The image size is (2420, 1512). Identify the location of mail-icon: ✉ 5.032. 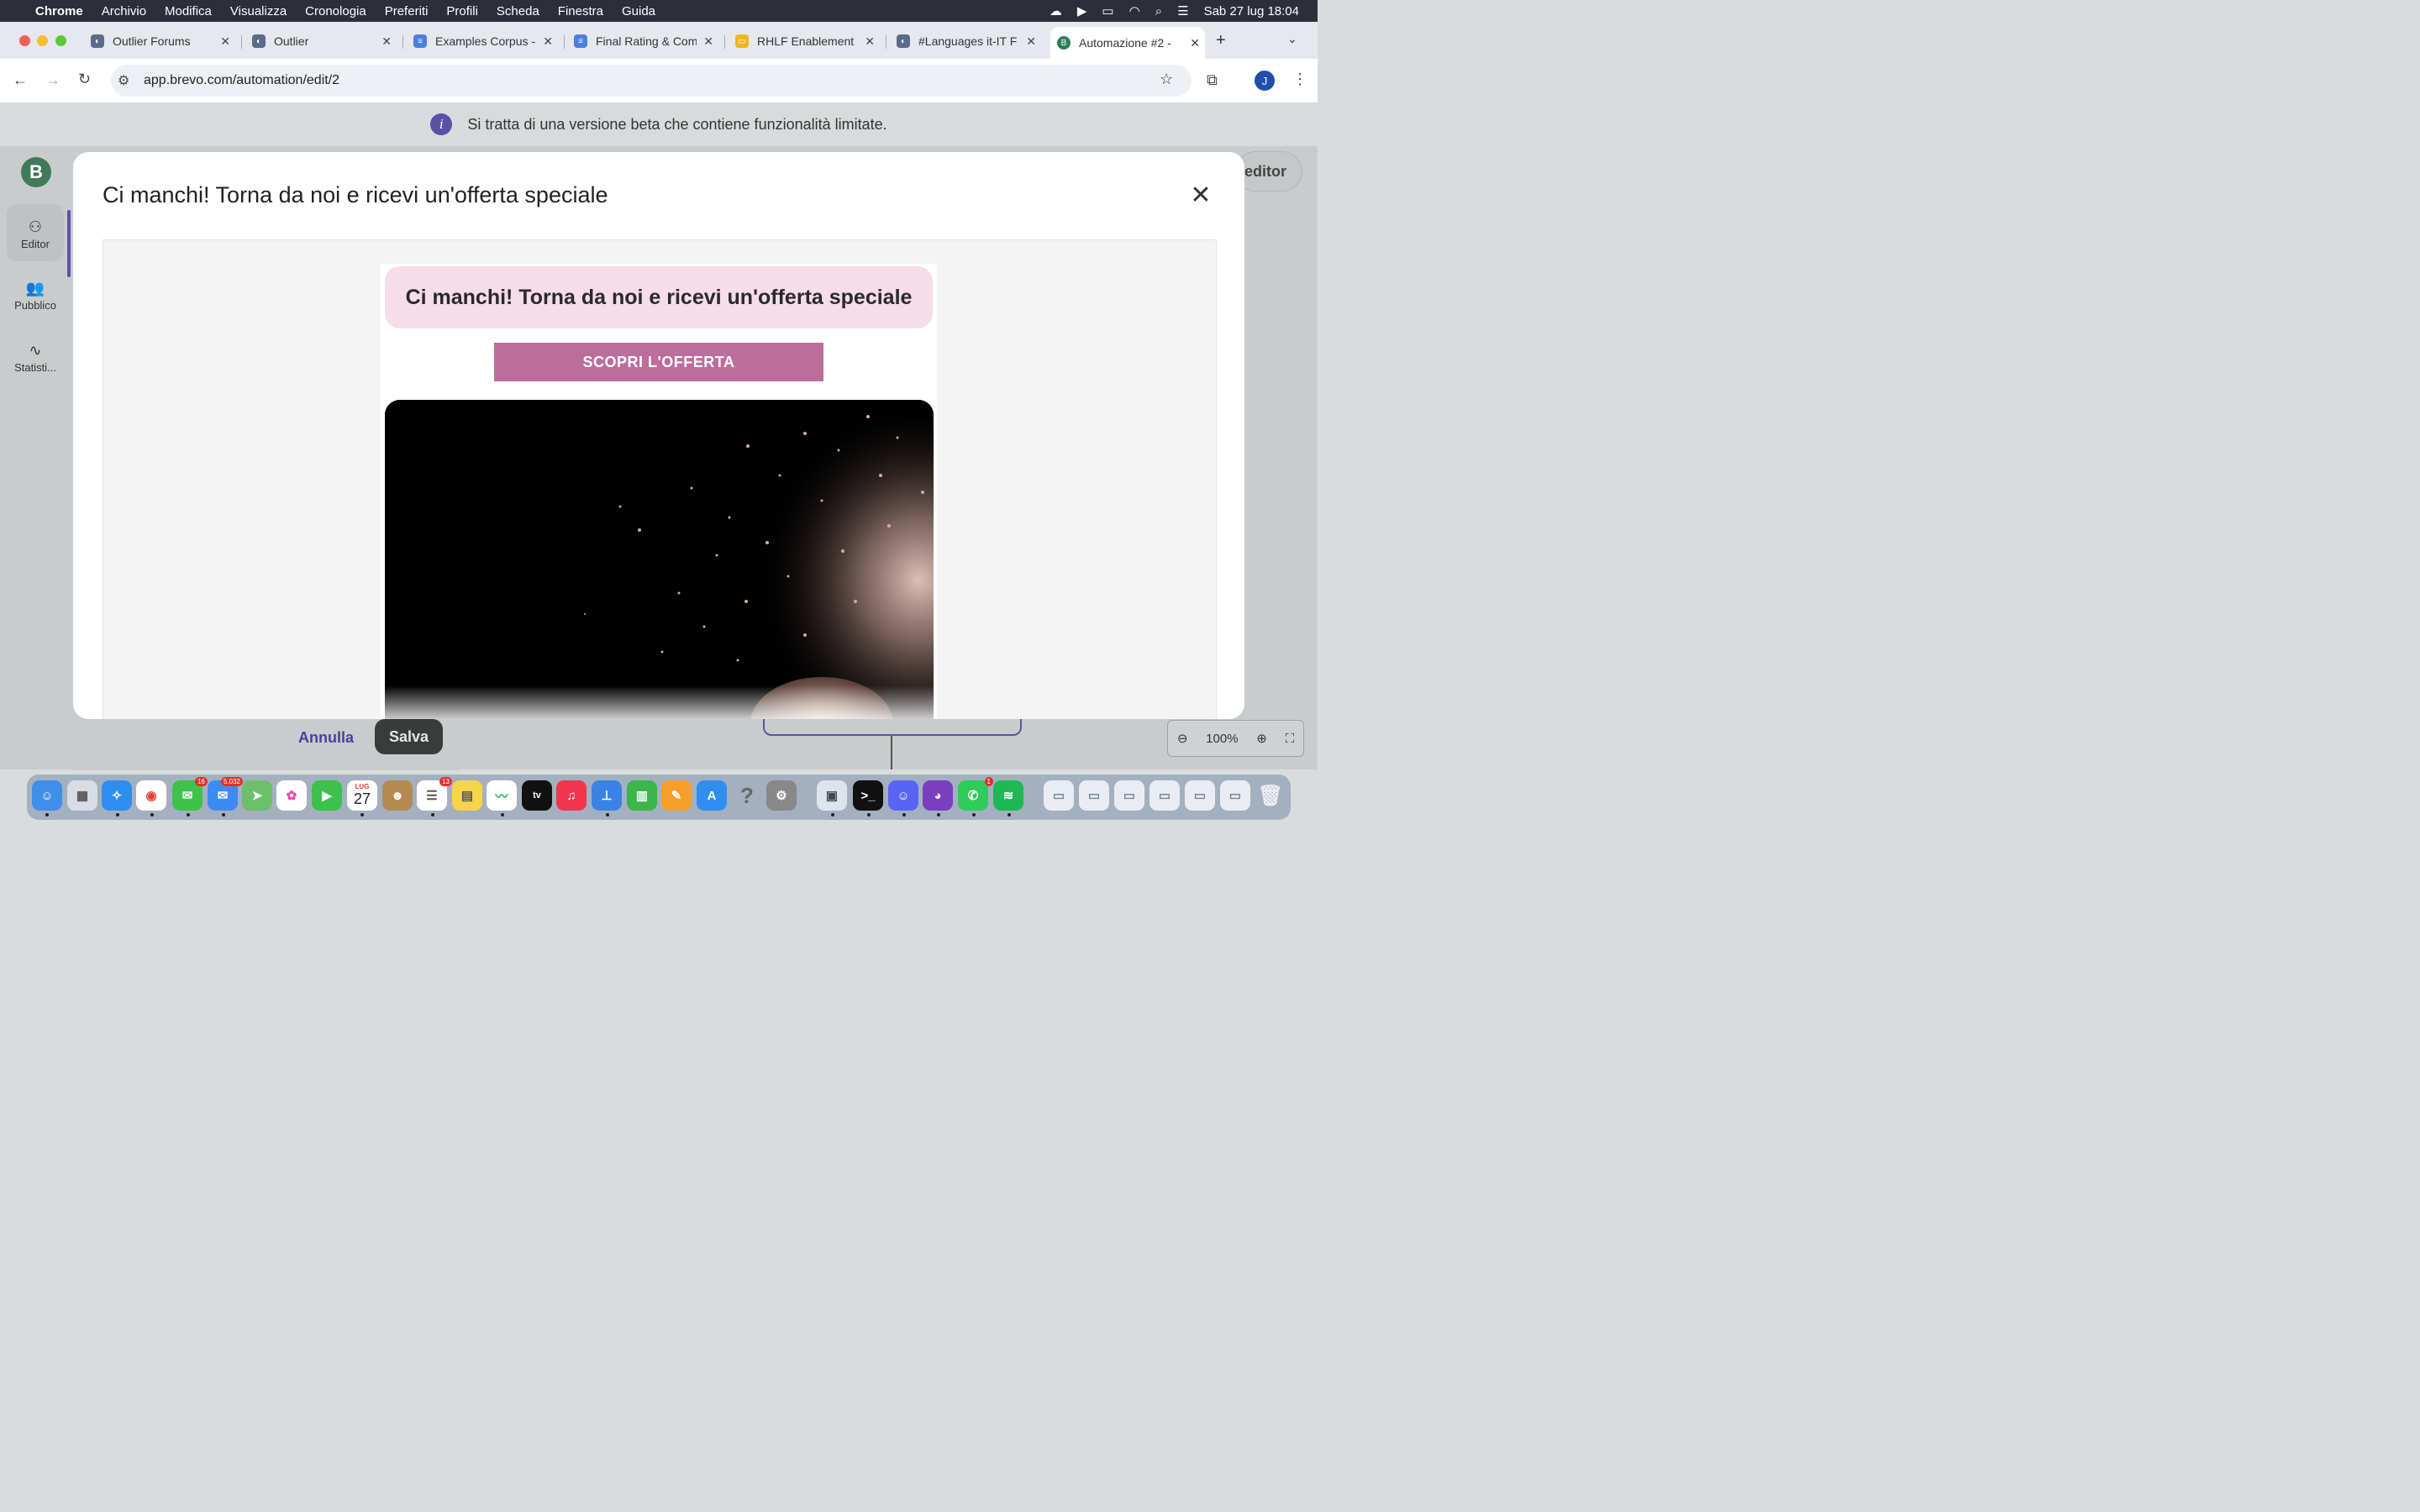
(225, 794).